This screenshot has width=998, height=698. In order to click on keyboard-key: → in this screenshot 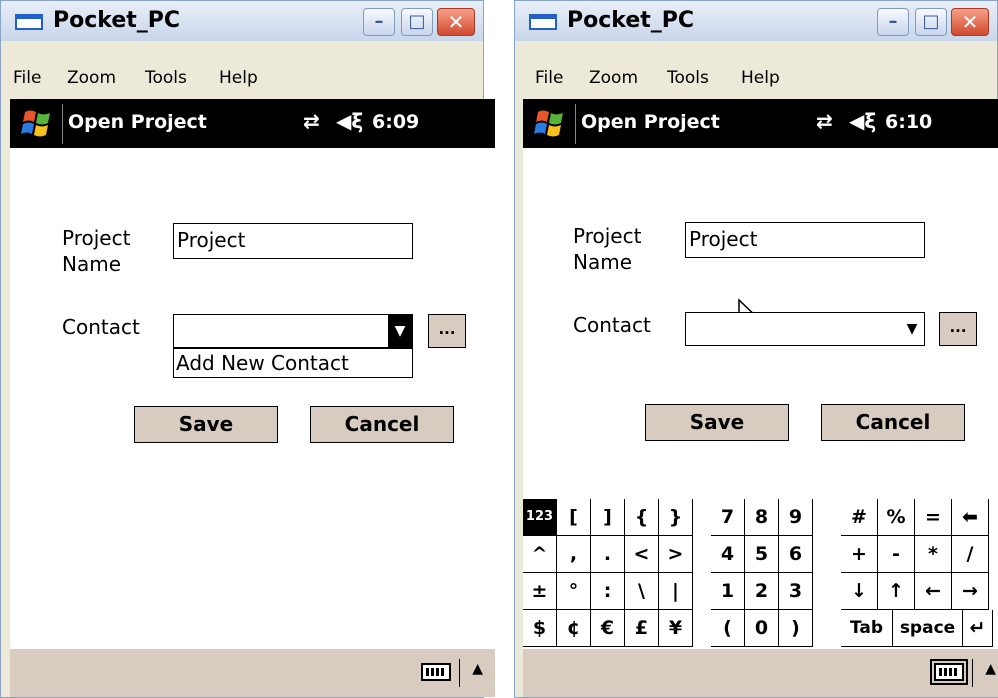, I will do `click(970, 591)`.